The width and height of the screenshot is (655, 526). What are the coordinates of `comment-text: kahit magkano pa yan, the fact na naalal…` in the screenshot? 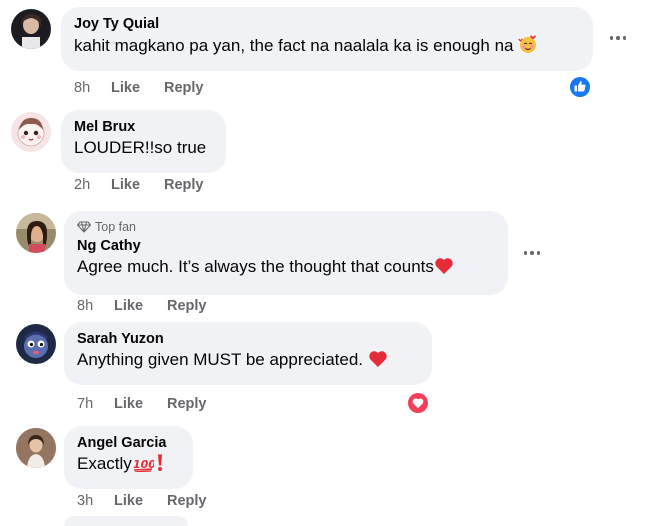 It's located at (294, 45).